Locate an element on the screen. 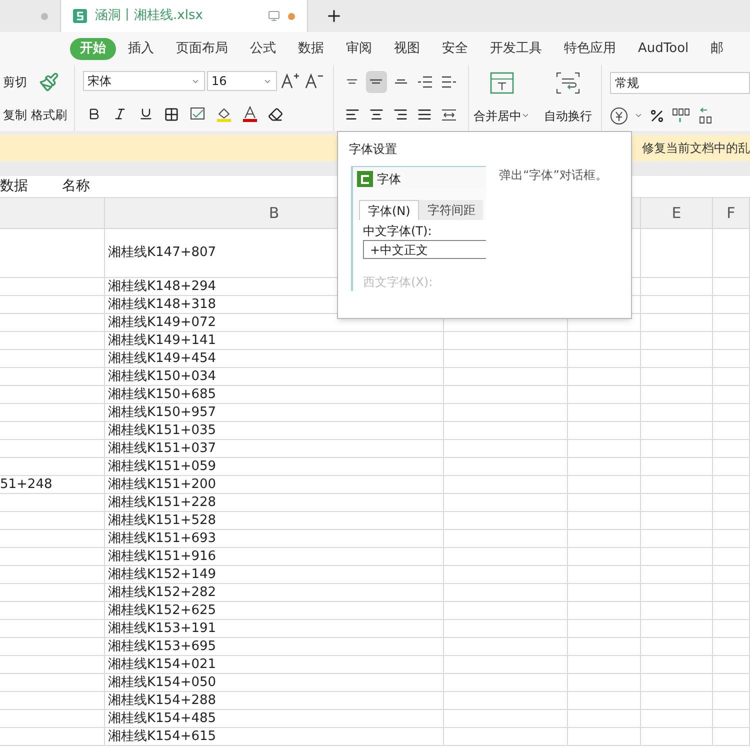 This screenshot has width=750, height=750. percent-icon is located at coordinates (657, 116).